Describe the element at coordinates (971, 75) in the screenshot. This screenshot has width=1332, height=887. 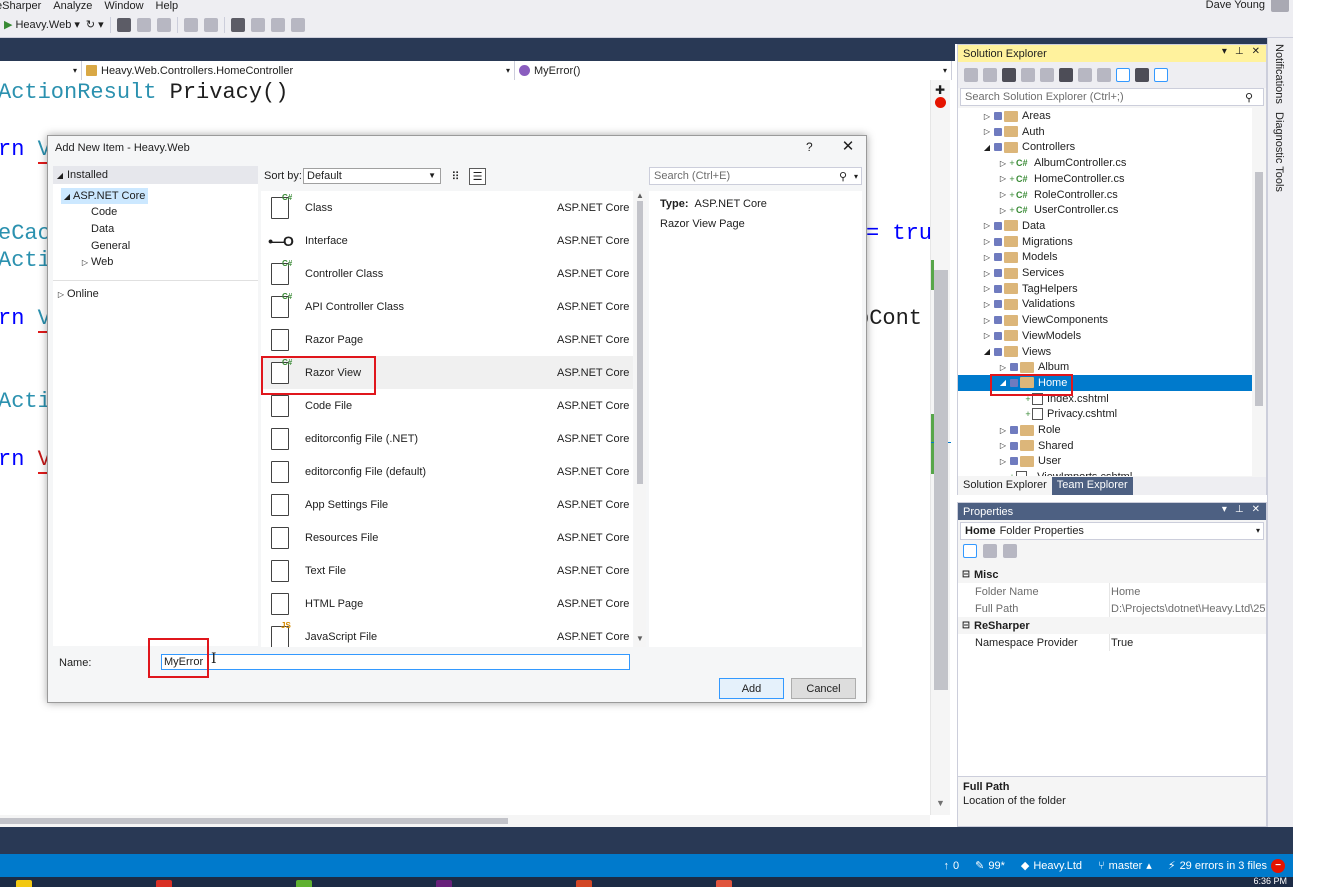
I see `back-icon` at that location.